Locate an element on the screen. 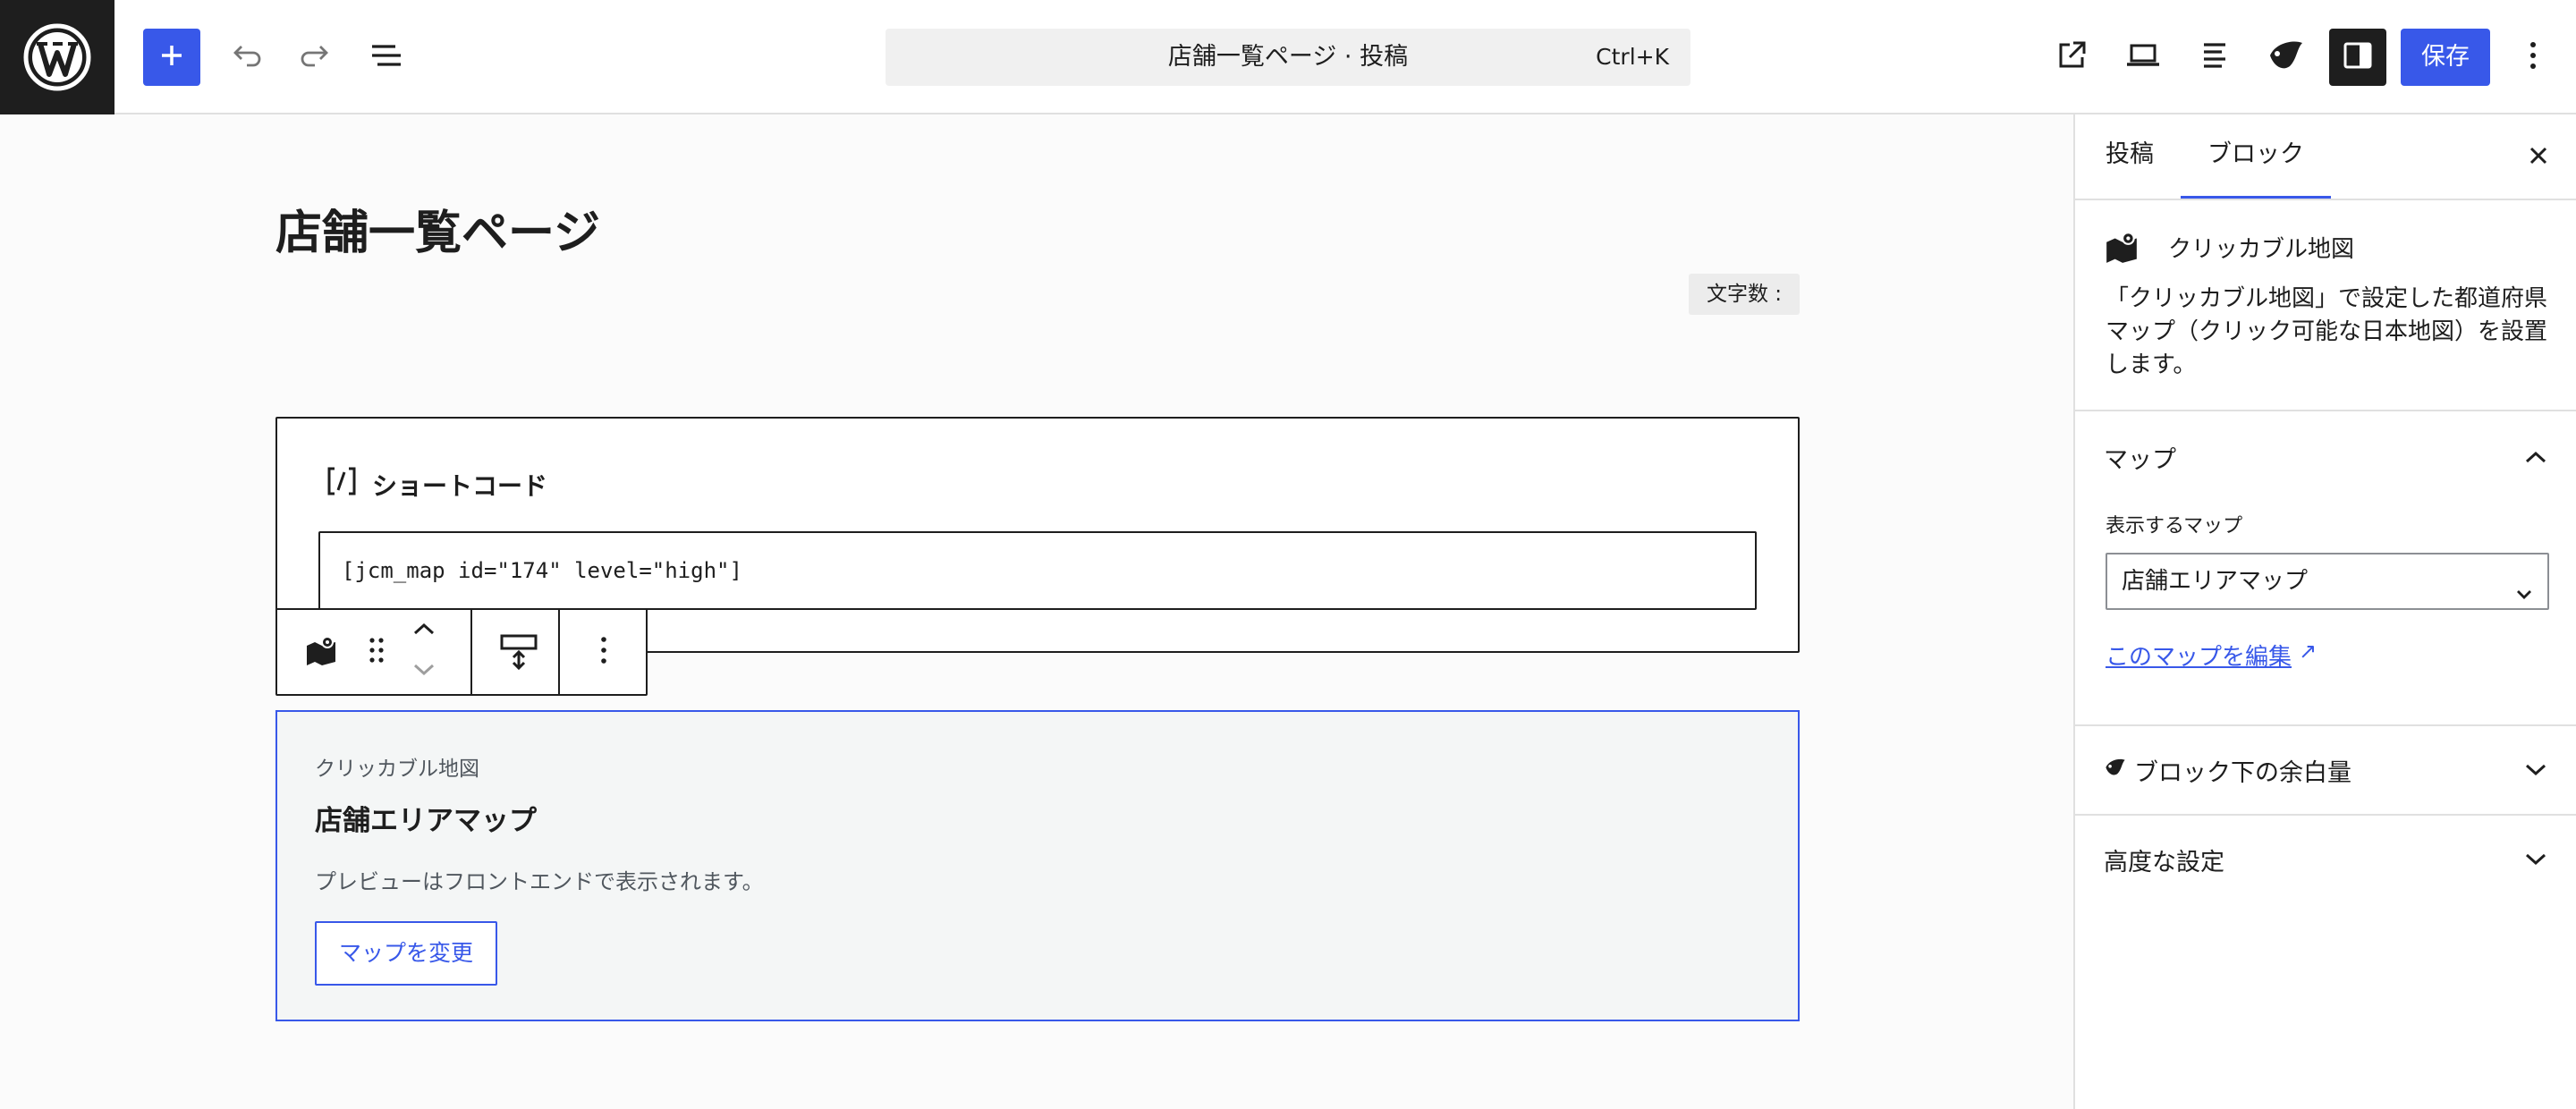 The image size is (2576, 1109). document-overview-button is located at coordinates (386, 58).